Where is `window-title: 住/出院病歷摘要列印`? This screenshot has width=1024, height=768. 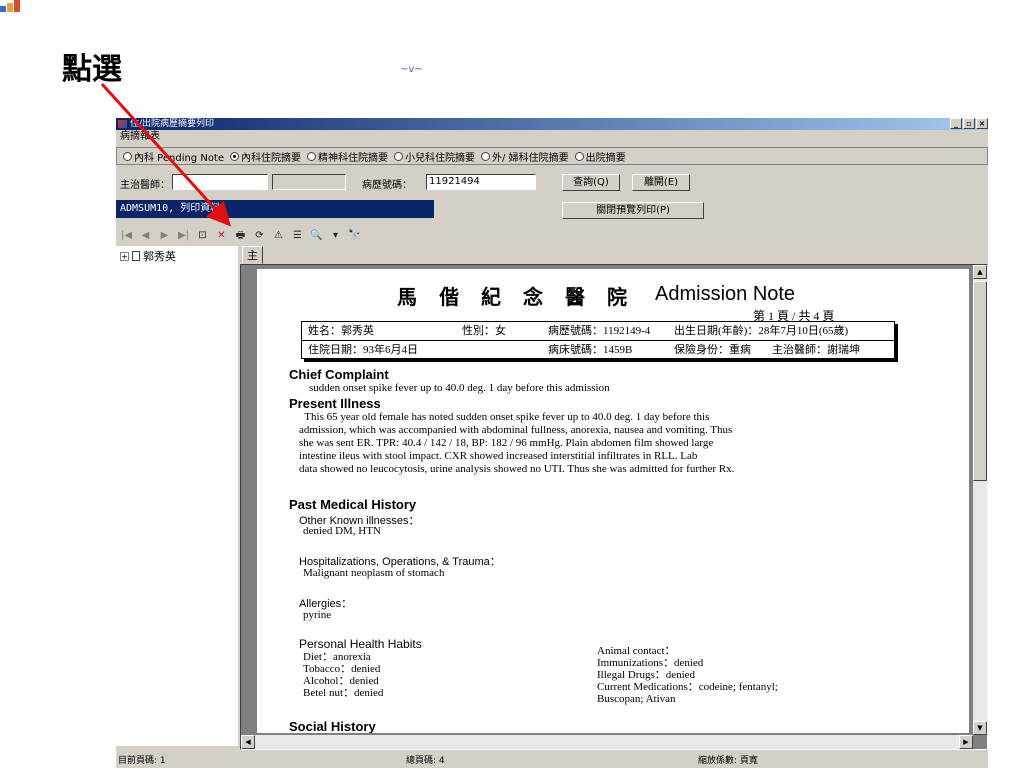 window-title: 住/出院病歷摘要列印 is located at coordinates (172, 124).